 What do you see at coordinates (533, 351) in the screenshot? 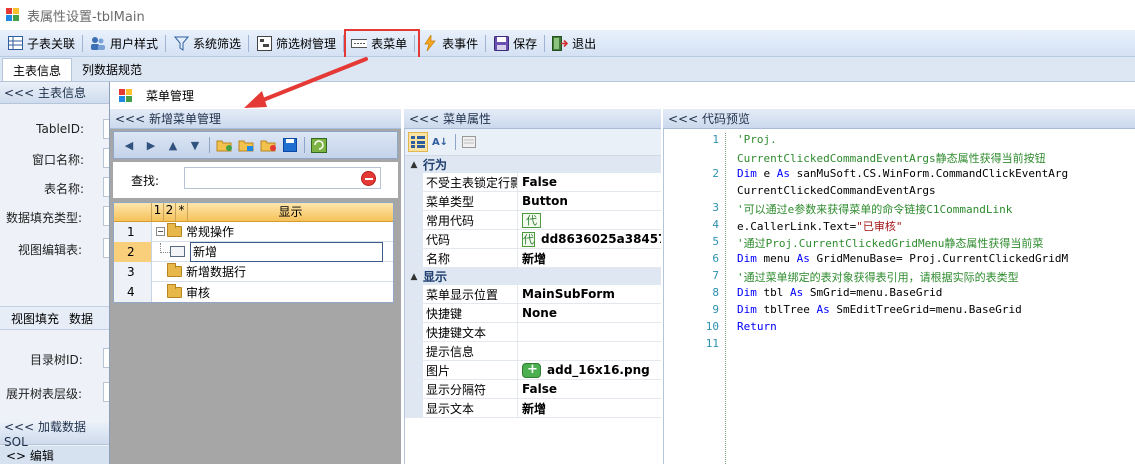
I see `property-row: 提示信息` at bounding box center [533, 351].